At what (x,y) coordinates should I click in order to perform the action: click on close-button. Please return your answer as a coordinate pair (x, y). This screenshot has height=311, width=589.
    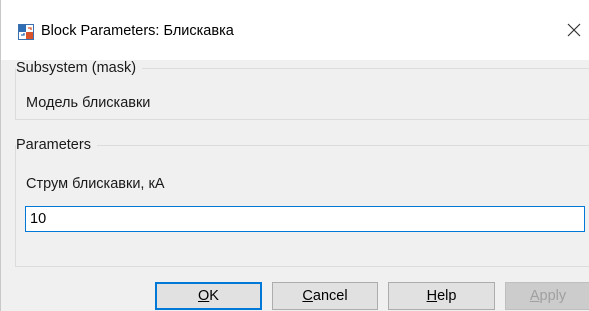
    Looking at the image, I should click on (574, 32).